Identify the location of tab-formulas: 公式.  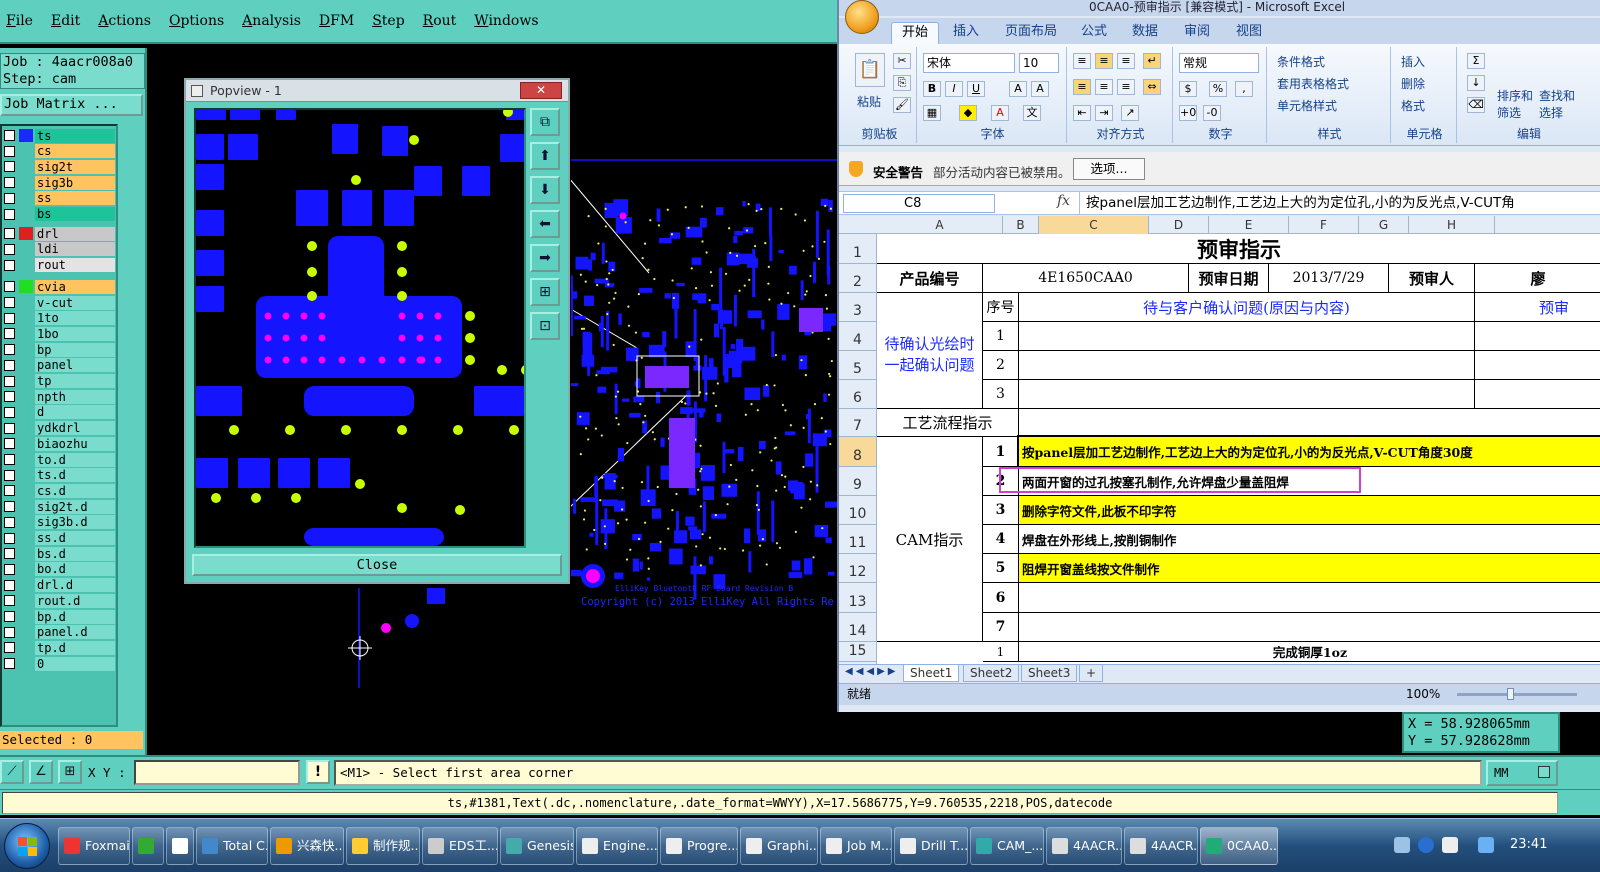
(1094, 33).